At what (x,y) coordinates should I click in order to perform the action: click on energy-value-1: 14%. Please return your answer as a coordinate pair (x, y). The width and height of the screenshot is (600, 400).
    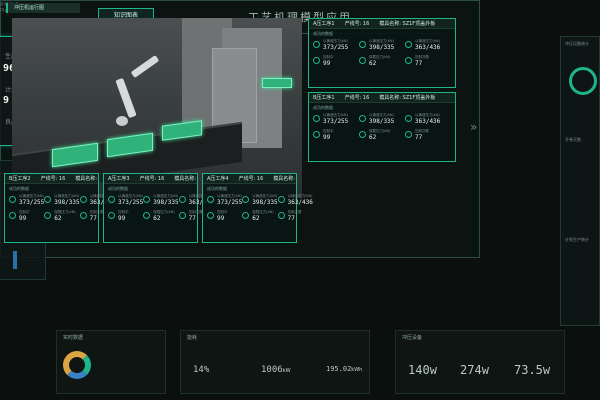
    Looking at the image, I should click on (201, 370).